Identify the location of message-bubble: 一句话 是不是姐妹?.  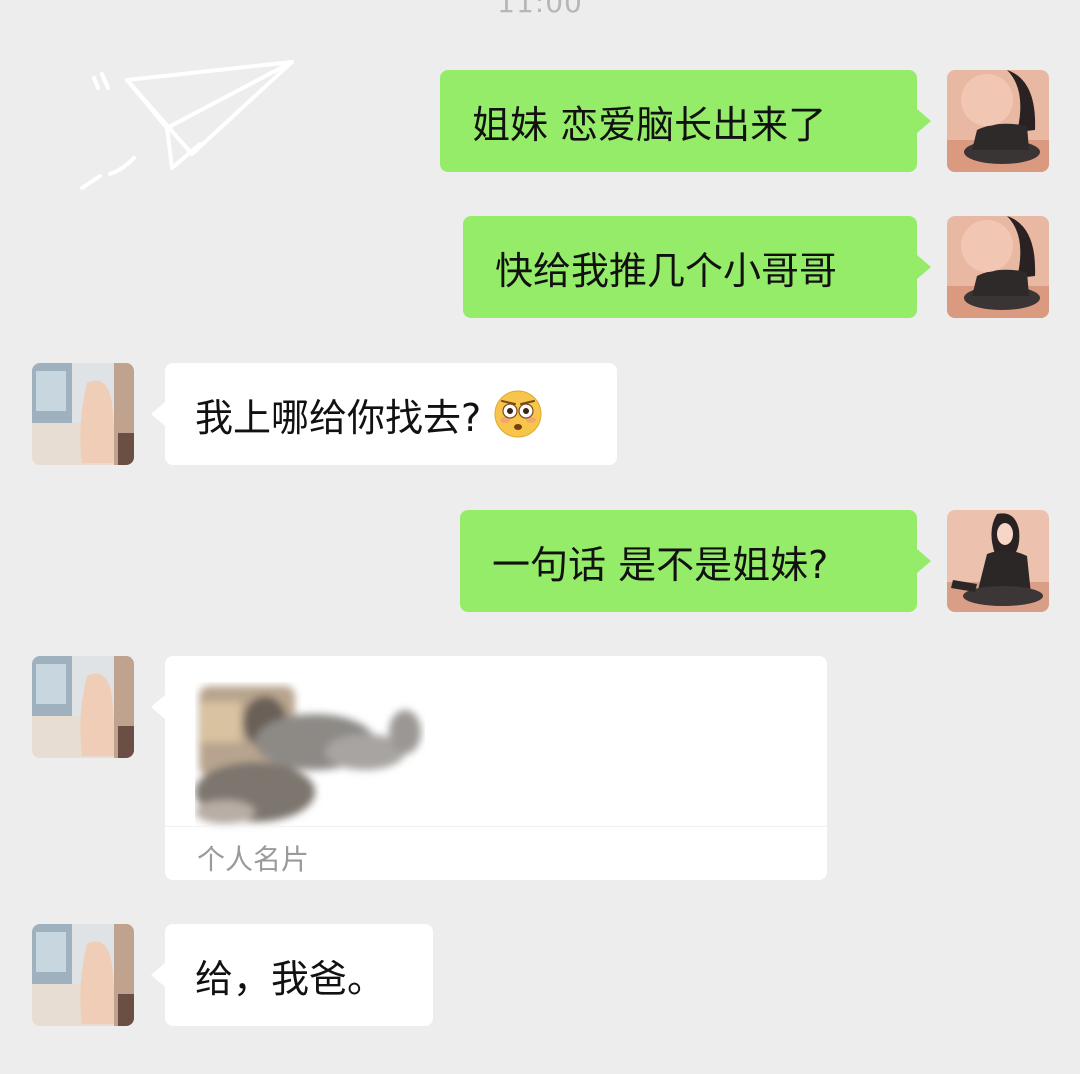
(688, 561).